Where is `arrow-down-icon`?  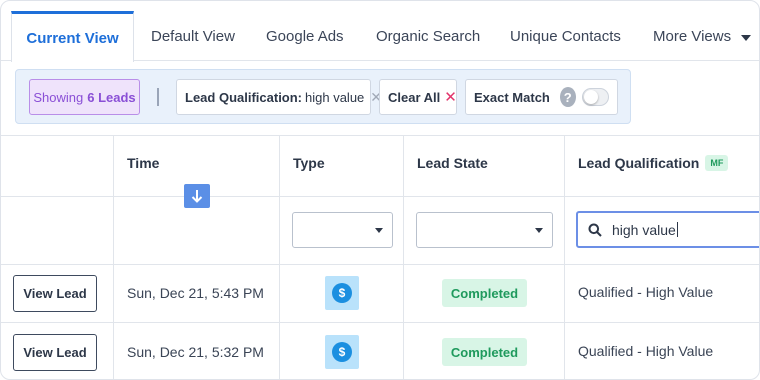
arrow-down-icon is located at coordinates (197, 196).